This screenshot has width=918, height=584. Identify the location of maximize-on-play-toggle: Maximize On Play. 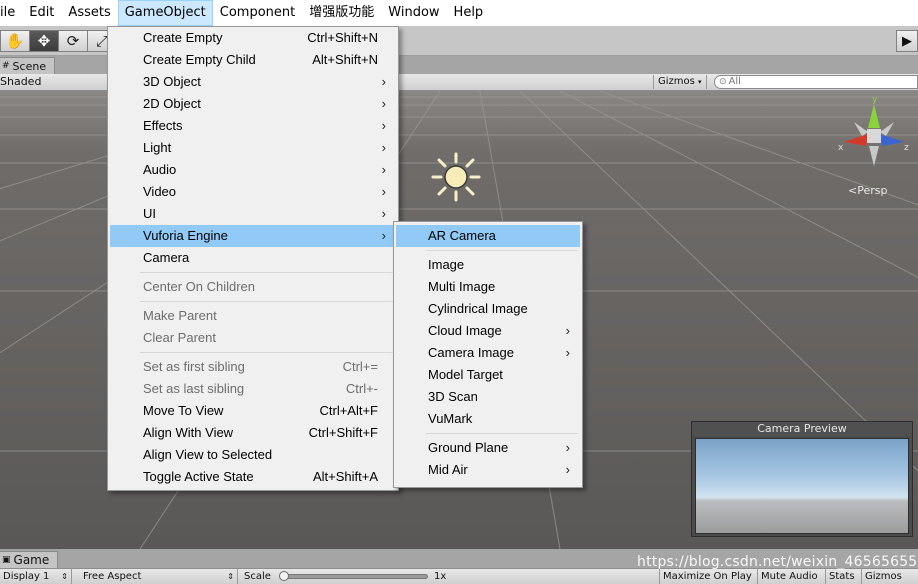
(708, 576).